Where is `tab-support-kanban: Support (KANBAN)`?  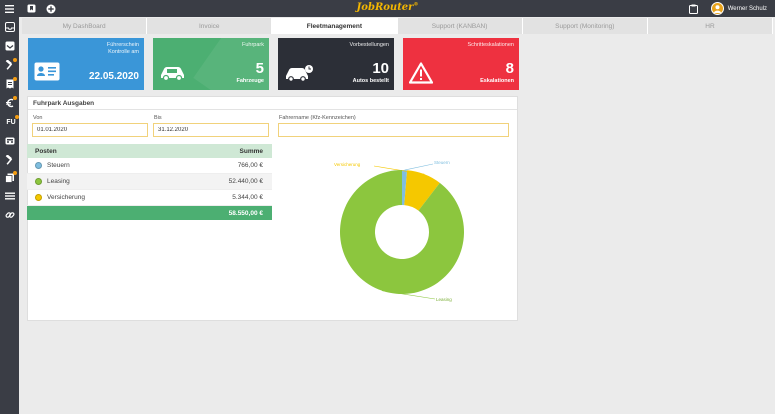 tab-support-kanban: Support (KANBAN) is located at coordinates (460, 26).